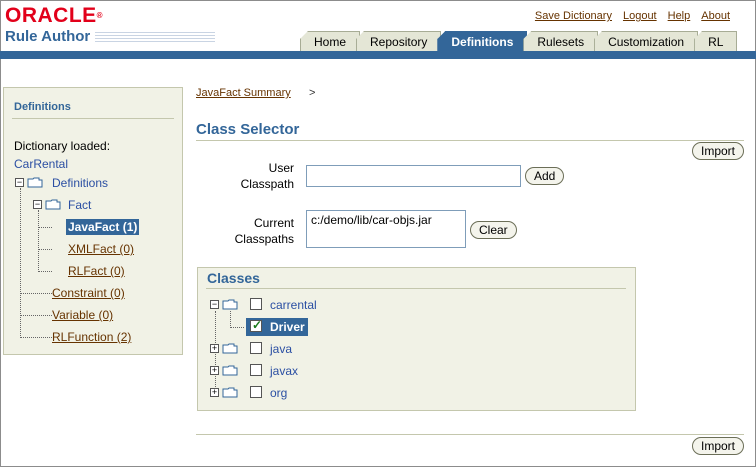 This screenshot has height=467, width=756. Describe the element at coordinates (103, 227) in the screenshot. I see `tree-node-javafact: JavaFact (1)` at that location.